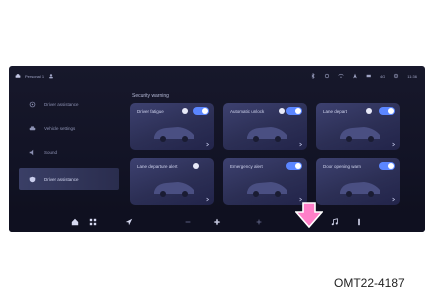 The height and width of the screenshot is (296, 436). I want to click on temp-down-icon, so click(188, 222).